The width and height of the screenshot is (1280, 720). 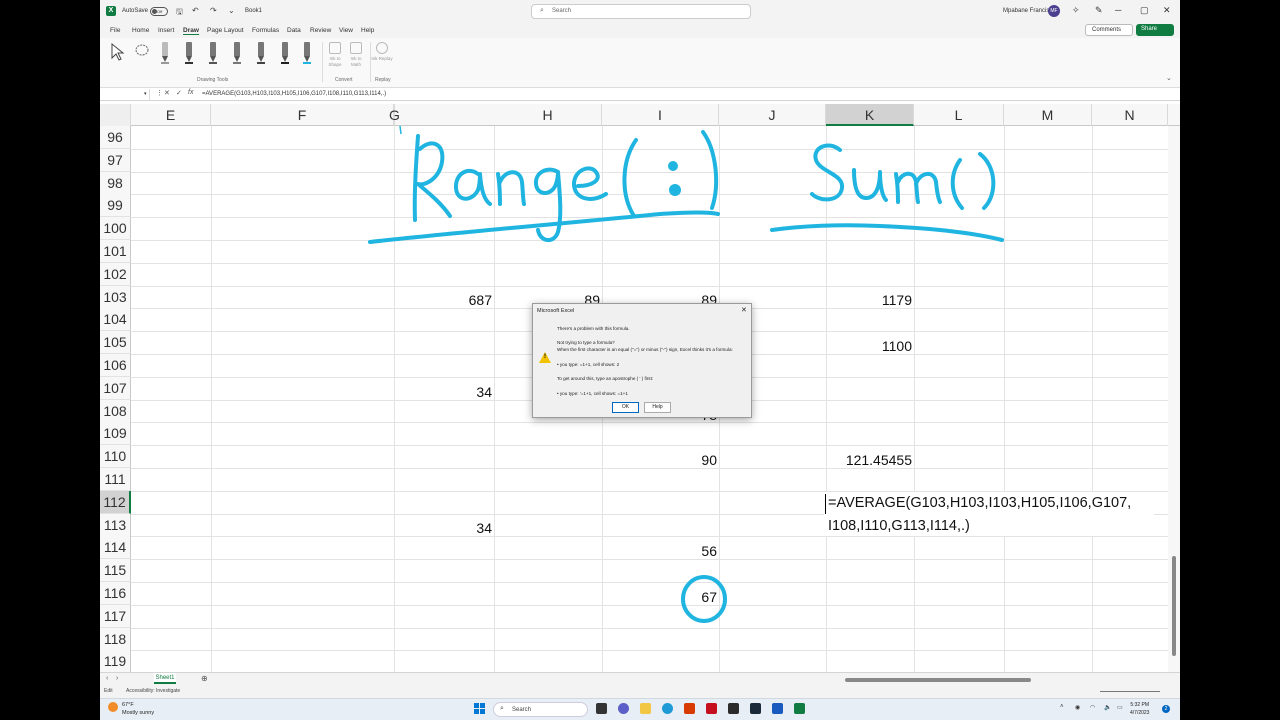 What do you see at coordinates (117, 678) in the screenshot?
I see `next-sheet-icon: ›` at bounding box center [117, 678].